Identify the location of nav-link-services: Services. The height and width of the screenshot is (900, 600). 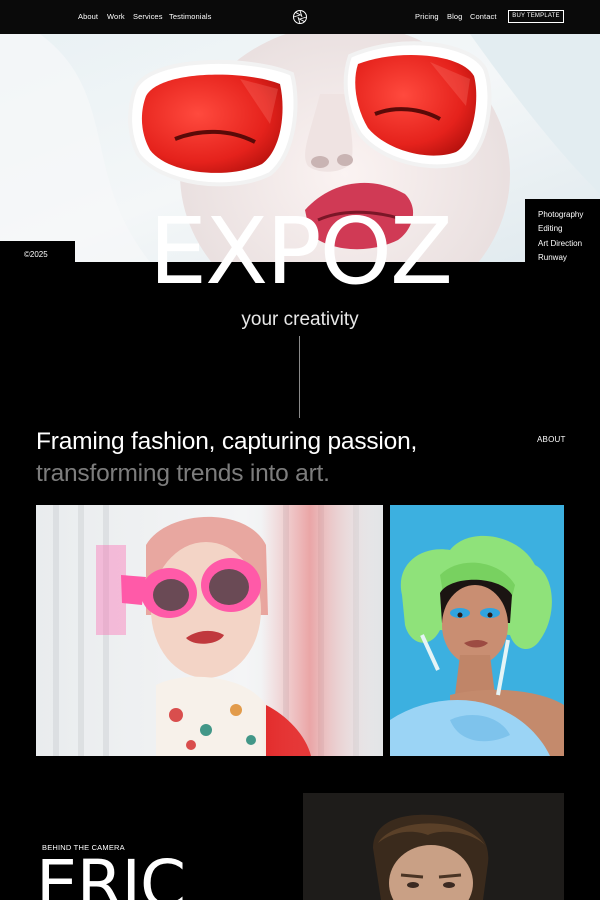
(148, 16).